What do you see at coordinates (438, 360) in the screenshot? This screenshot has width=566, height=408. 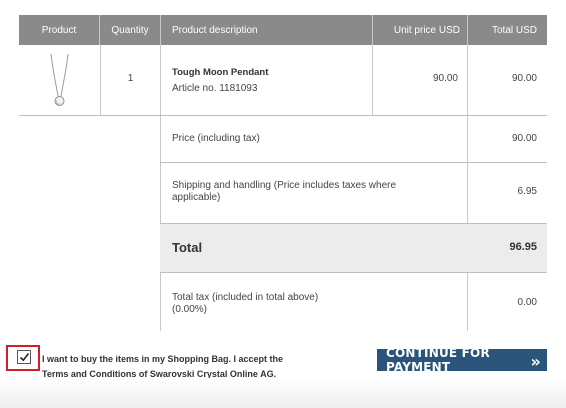 I see `continue-button-label: CONTINUE FOR PAYMENT` at bounding box center [438, 360].